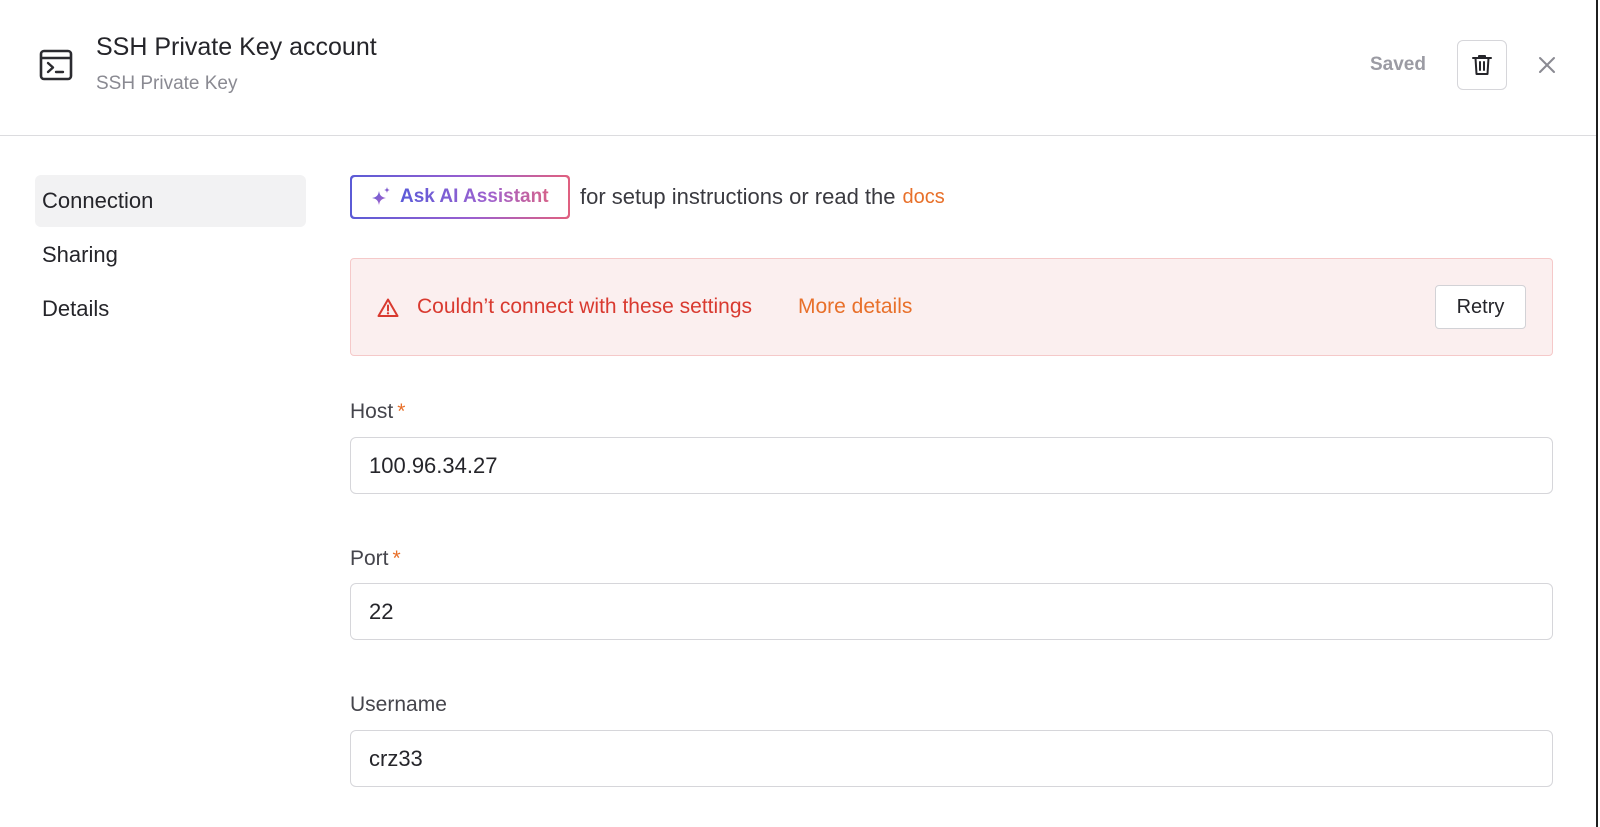 This screenshot has width=1600, height=827. I want to click on trash-icon, so click(1482, 65).